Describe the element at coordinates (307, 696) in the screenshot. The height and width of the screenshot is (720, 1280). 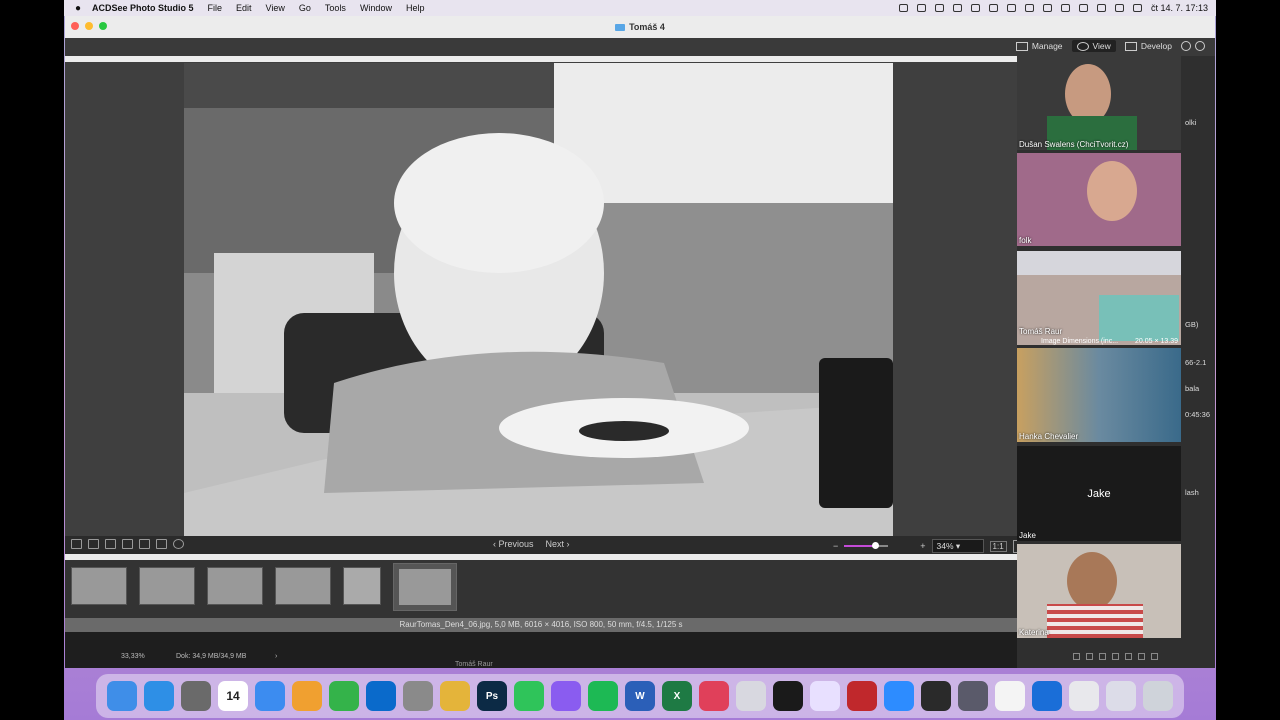
I see `pages-icon` at that location.